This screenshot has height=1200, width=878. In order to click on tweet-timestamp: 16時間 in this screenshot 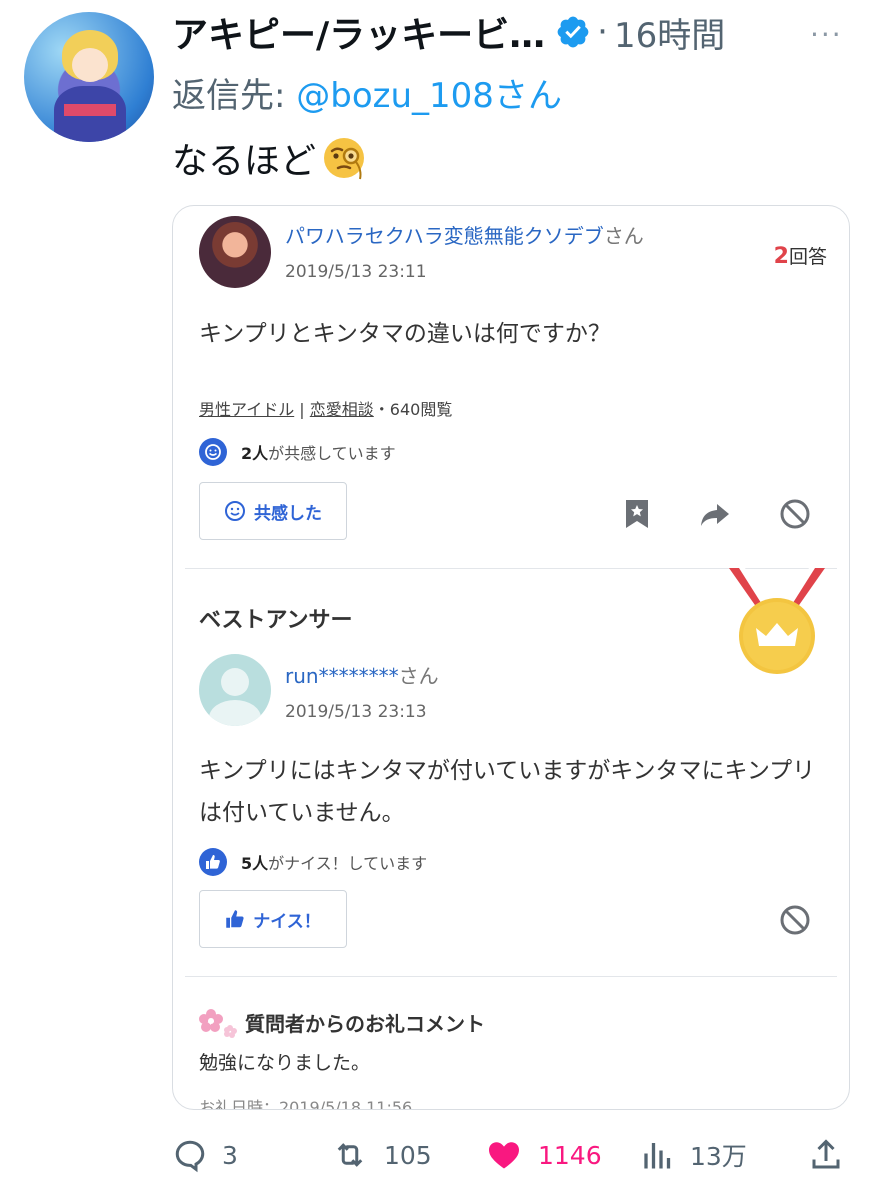, I will do `click(669, 32)`.